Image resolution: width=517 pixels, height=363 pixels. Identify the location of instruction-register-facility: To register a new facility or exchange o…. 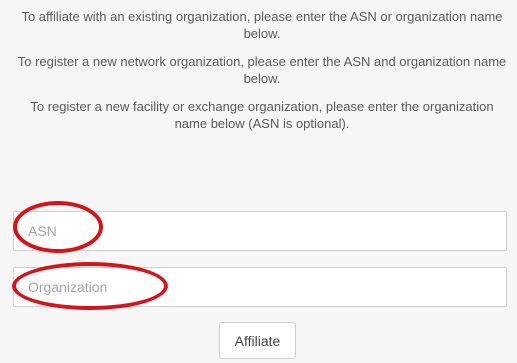
(262, 115).